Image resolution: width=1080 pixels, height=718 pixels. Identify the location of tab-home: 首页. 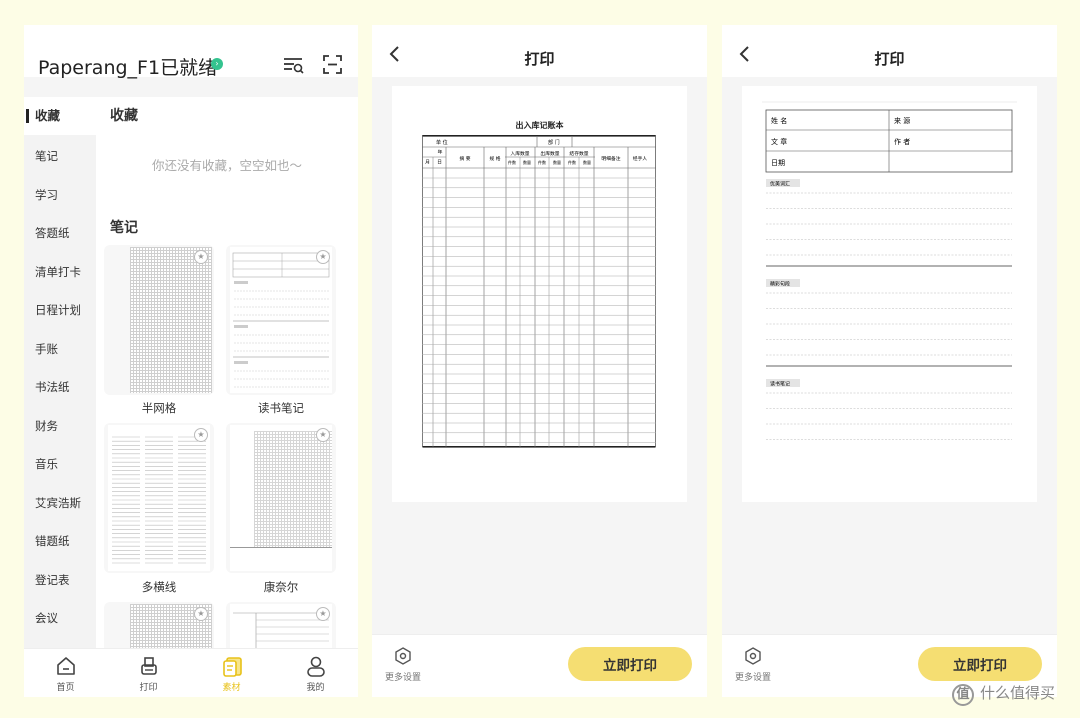
(65, 673).